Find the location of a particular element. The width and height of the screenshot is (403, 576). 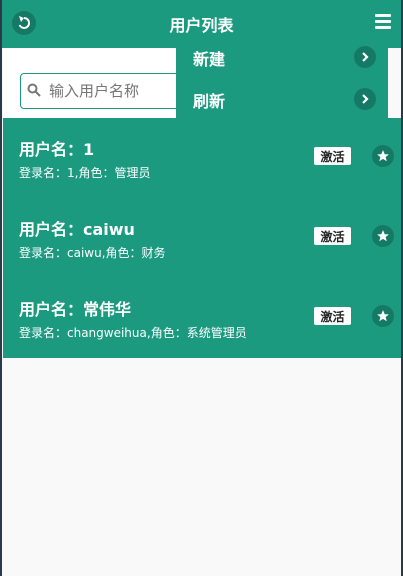

user-name: 用户名：caiwu is located at coordinates (77, 229).